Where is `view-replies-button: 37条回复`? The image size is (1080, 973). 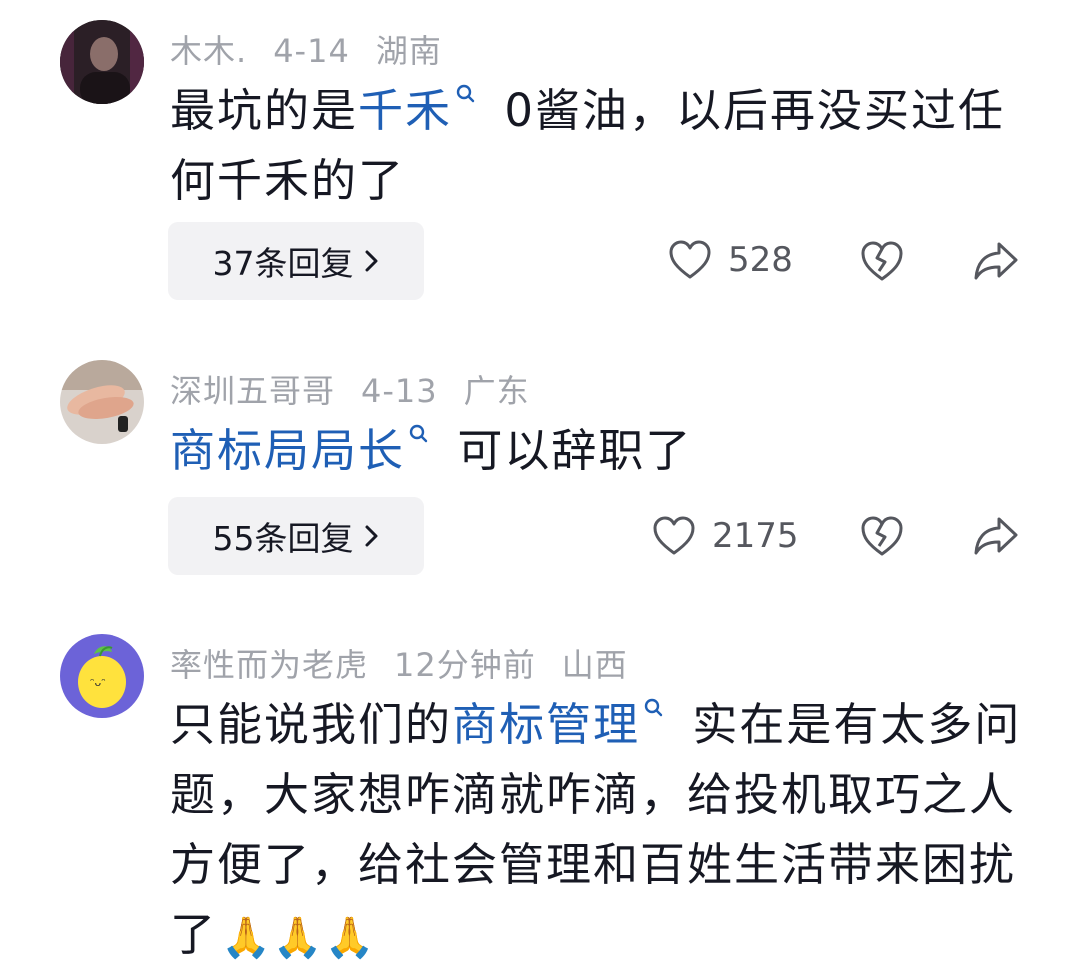
view-replies-button: 37条回复 is located at coordinates (296, 261).